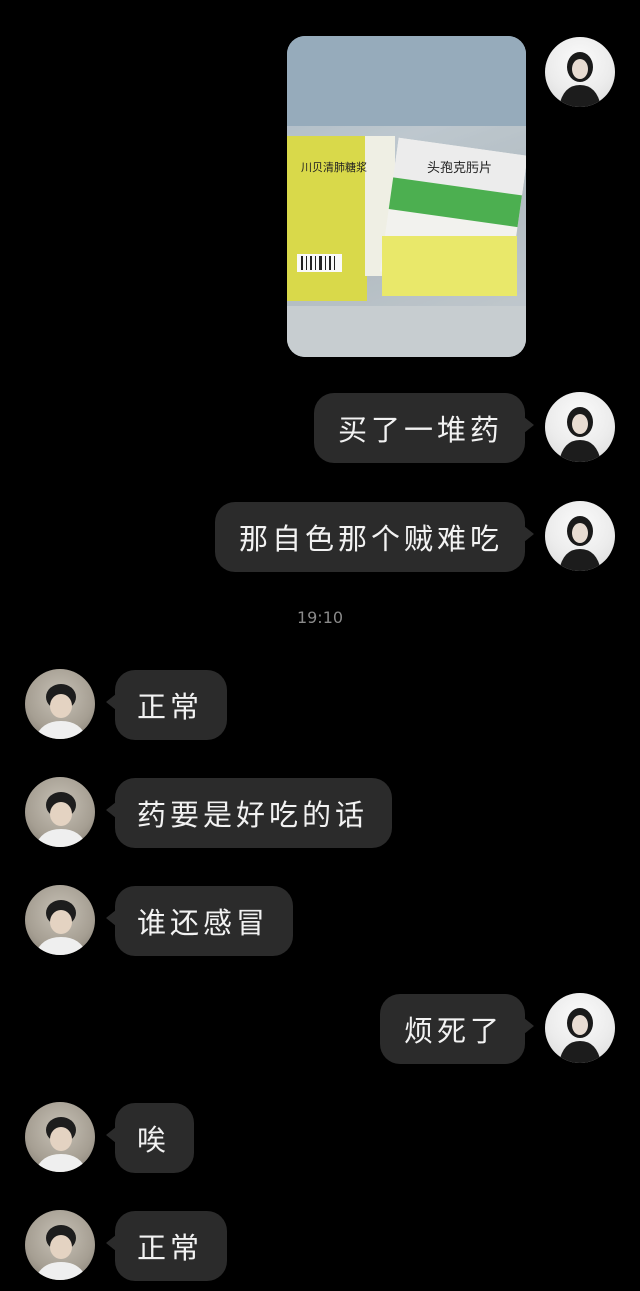 The height and width of the screenshot is (1291, 640). I want to click on message-bubble-received: 唉, so click(150, 1138).